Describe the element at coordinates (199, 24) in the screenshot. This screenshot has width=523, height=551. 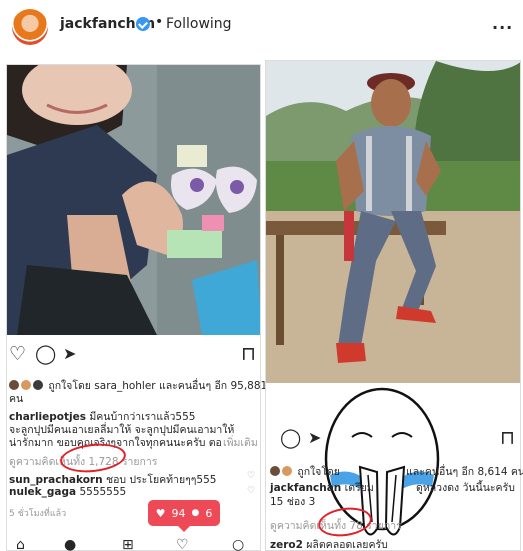
I see `following-button: Following` at that location.